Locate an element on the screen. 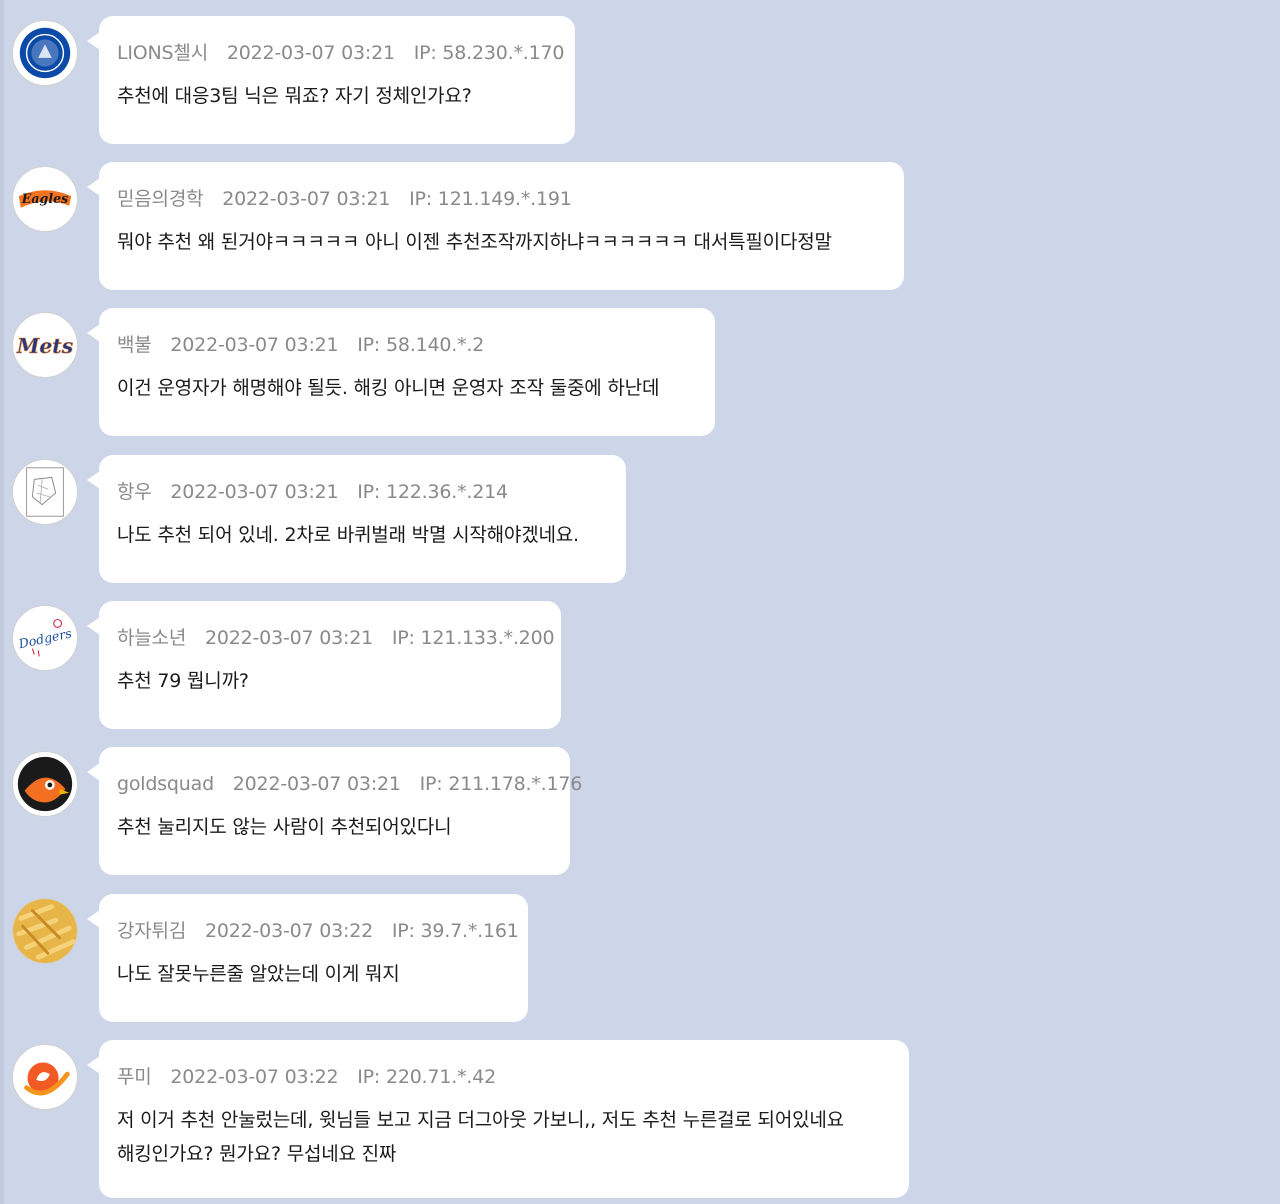  french-fries-icon is located at coordinates (45, 931).